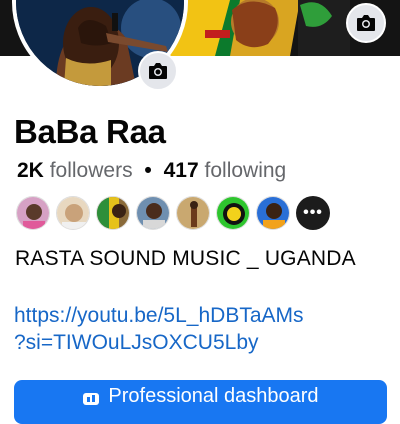 The width and height of the screenshot is (400, 424). Describe the element at coordinates (185, 258) in the screenshot. I see `profile-bio: RASTA SOUND MUSIC _ UGANDA` at that location.